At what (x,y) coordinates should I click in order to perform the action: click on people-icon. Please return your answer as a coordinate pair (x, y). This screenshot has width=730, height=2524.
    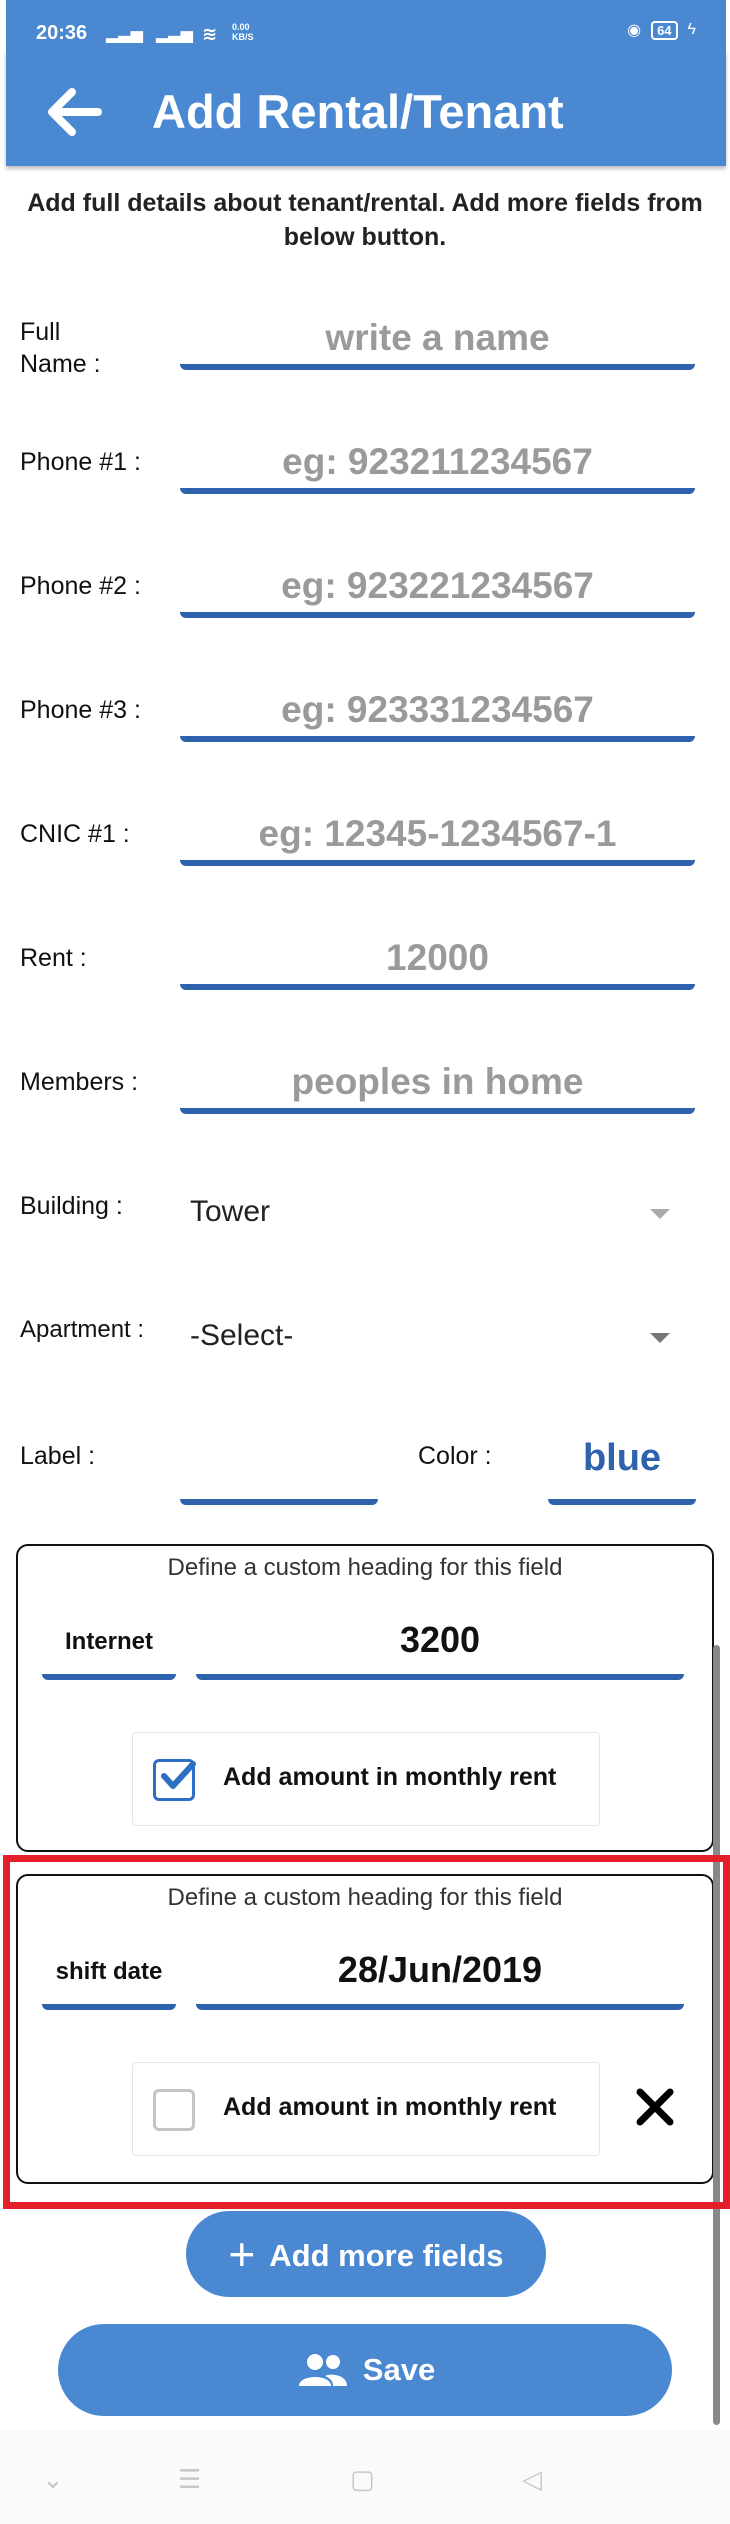
    Looking at the image, I should click on (322, 2370).